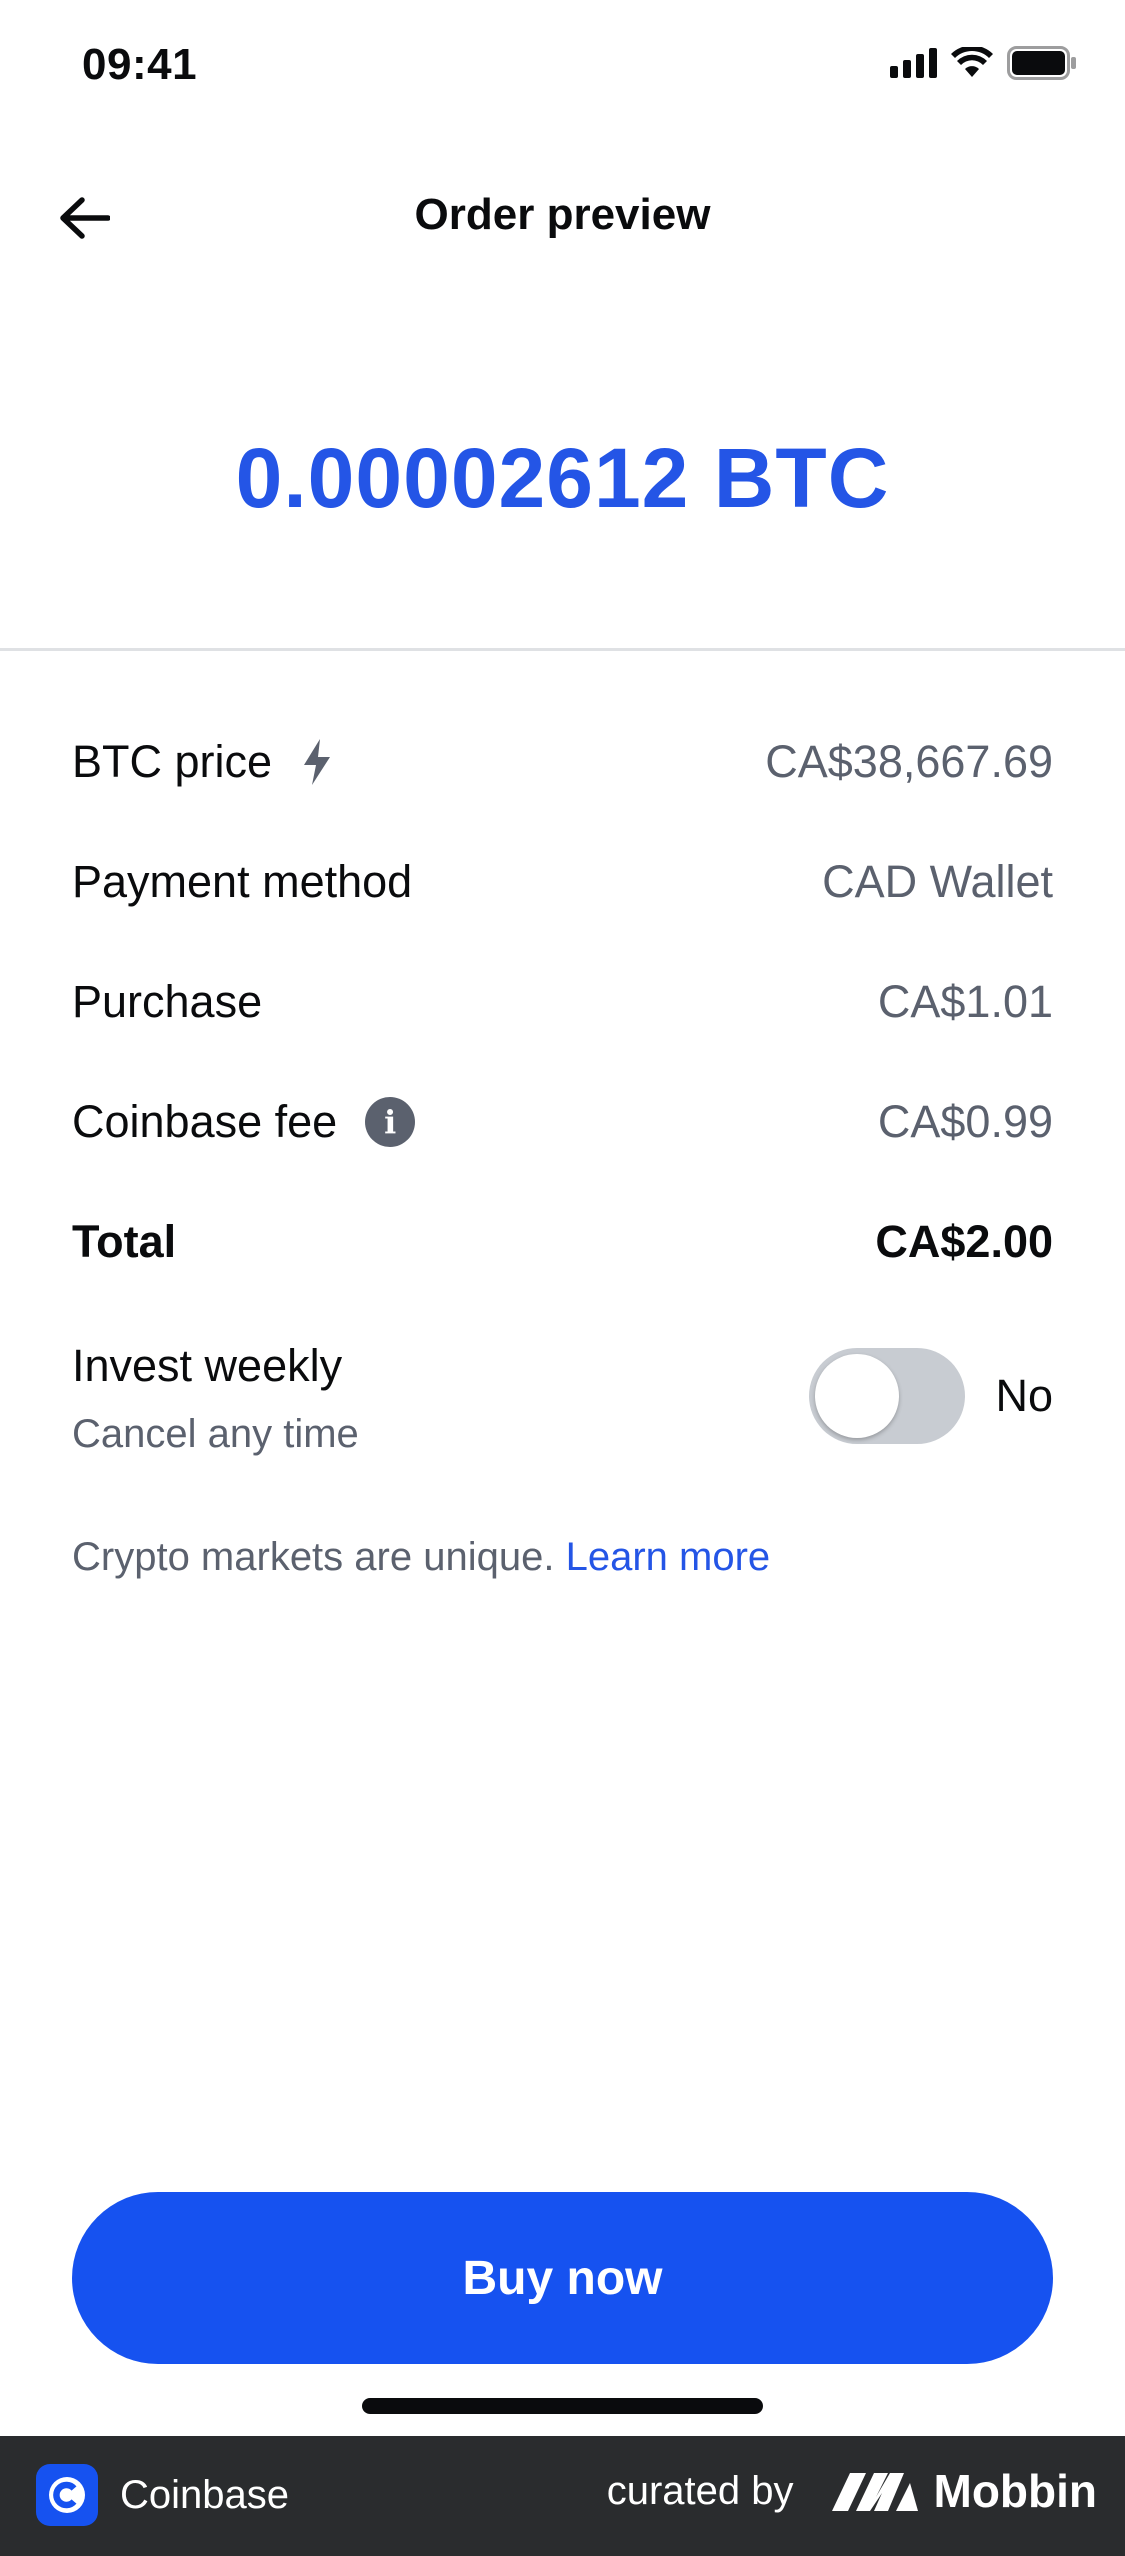 This screenshot has width=1125, height=2556. Describe the element at coordinates (857, 1396) in the screenshot. I see `toggle-knob` at that location.